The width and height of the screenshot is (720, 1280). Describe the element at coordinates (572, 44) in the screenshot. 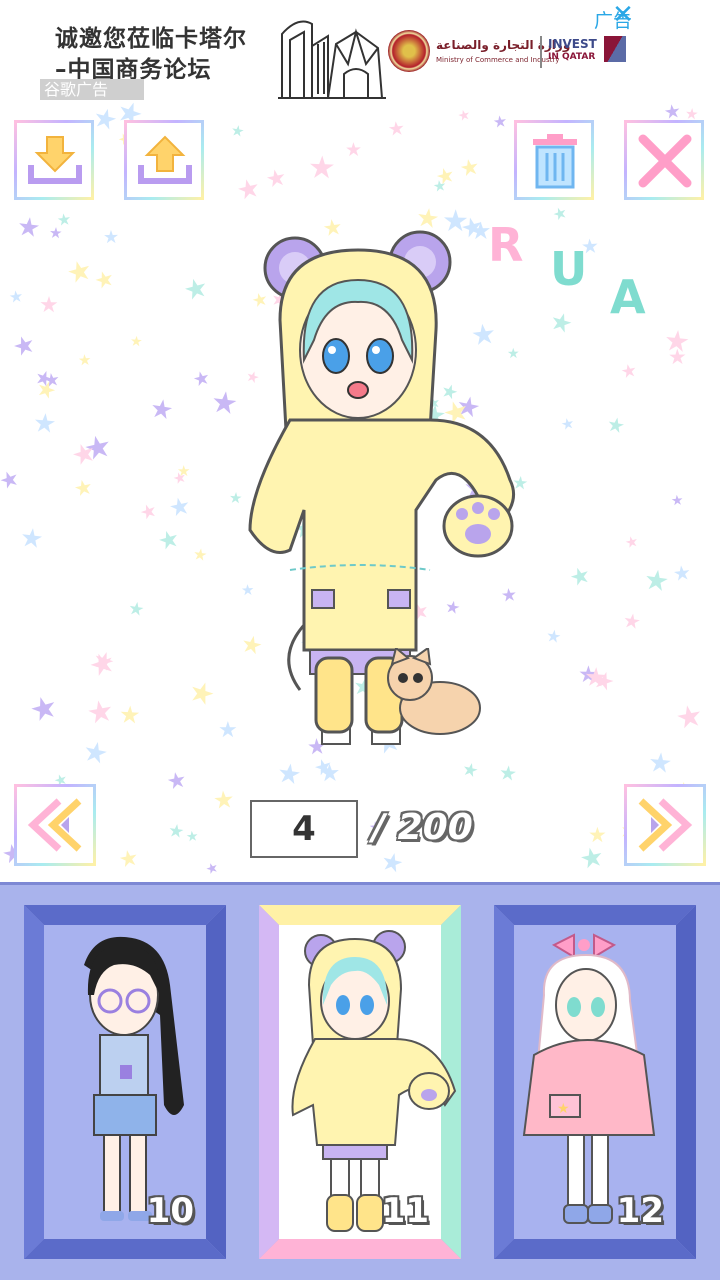

I see `invest-text: INVEST` at that location.